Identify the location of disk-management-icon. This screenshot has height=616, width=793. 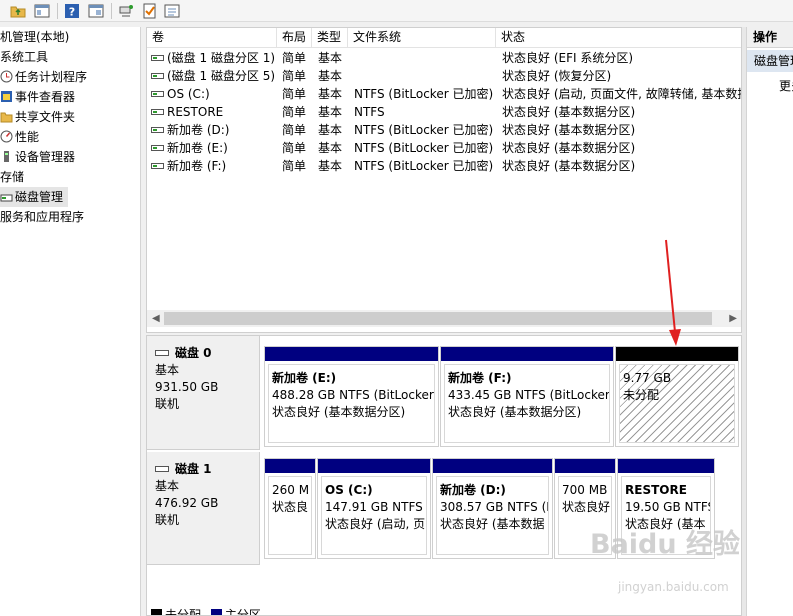
(6, 198).